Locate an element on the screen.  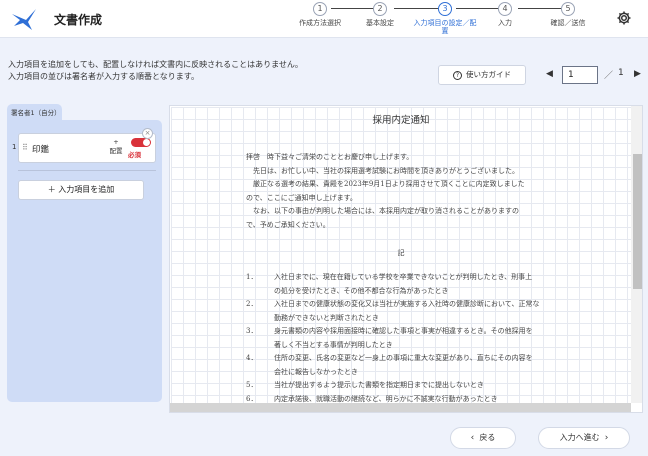
step-label: 入力項目の設定／配置 is located at coordinates (445, 27).